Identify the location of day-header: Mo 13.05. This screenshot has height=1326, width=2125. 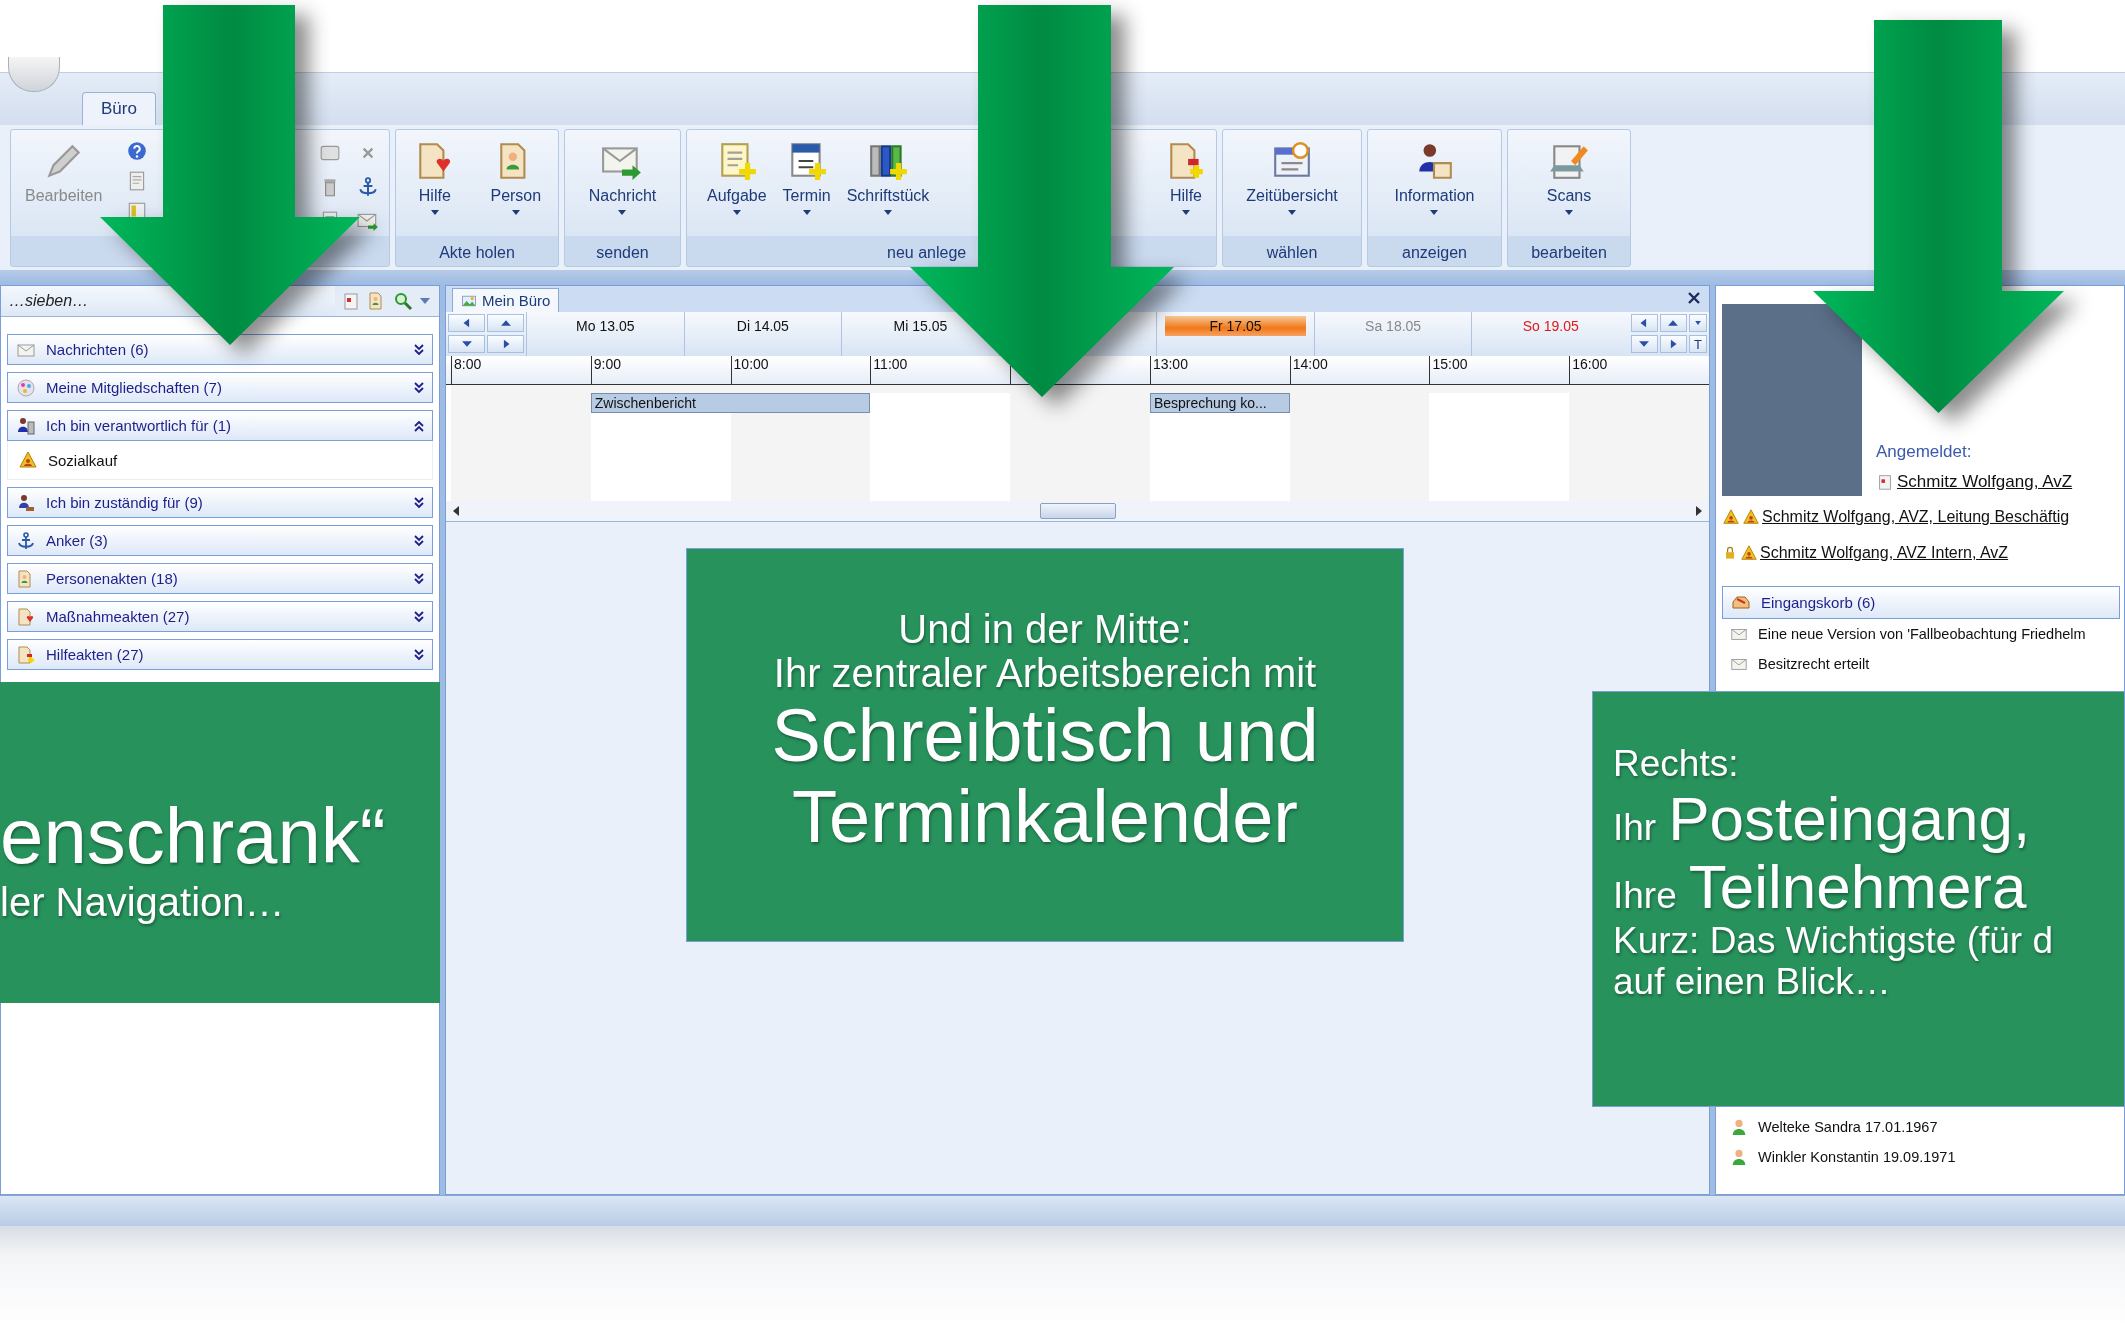
(605, 326).